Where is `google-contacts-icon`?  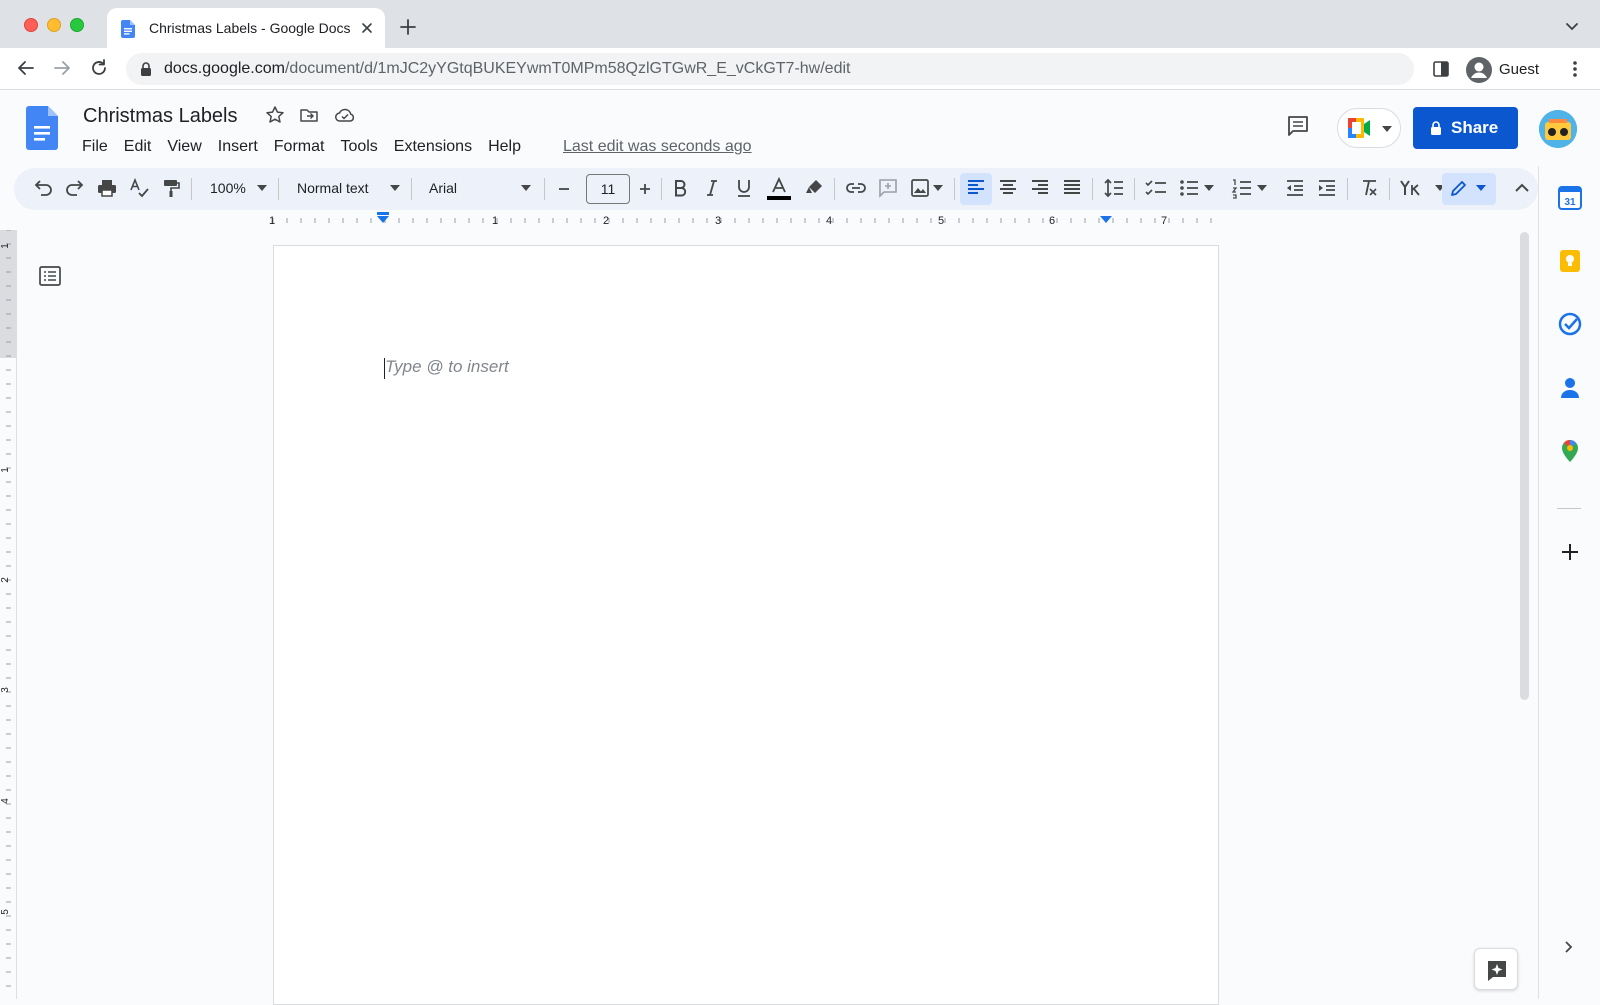 google-contacts-icon is located at coordinates (1570, 388).